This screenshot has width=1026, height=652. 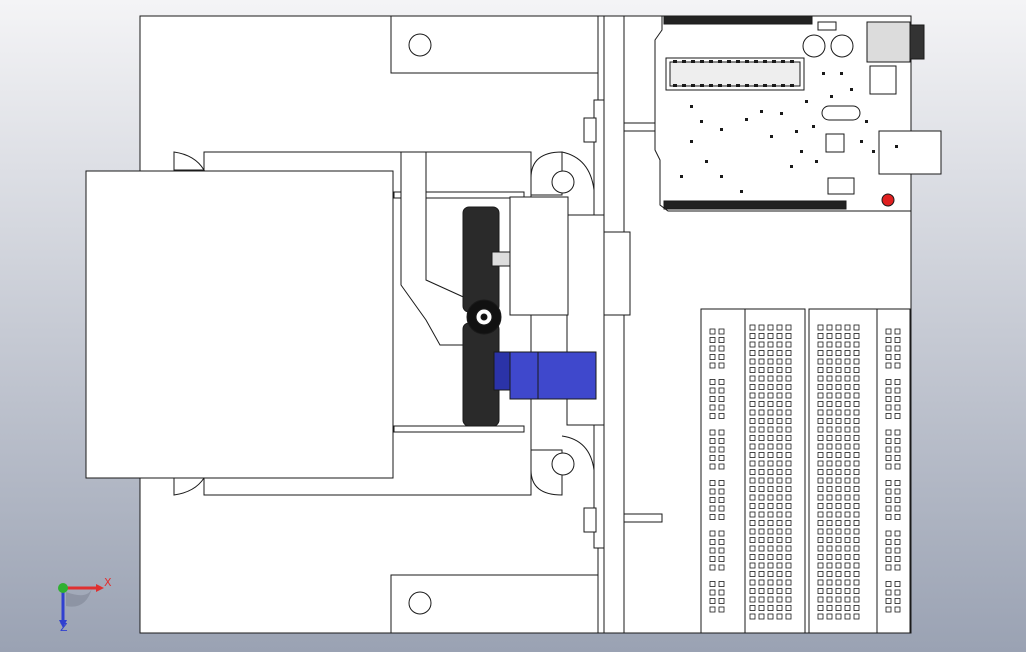 I want to click on reset-button, so click(x=888, y=200).